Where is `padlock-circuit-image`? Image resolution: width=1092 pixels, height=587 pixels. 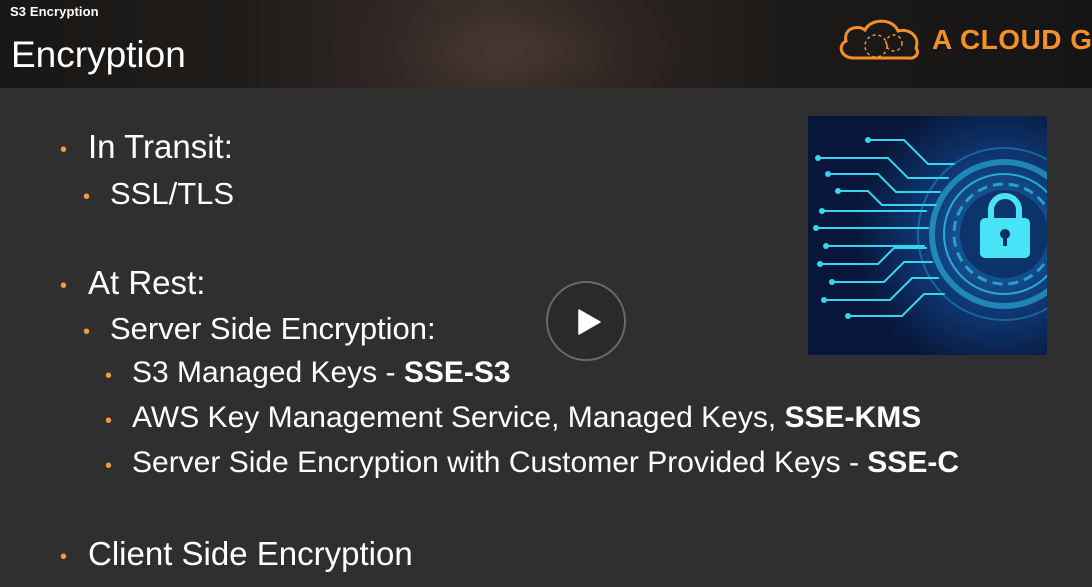
padlock-circuit-image is located at coordinates (927, 235).